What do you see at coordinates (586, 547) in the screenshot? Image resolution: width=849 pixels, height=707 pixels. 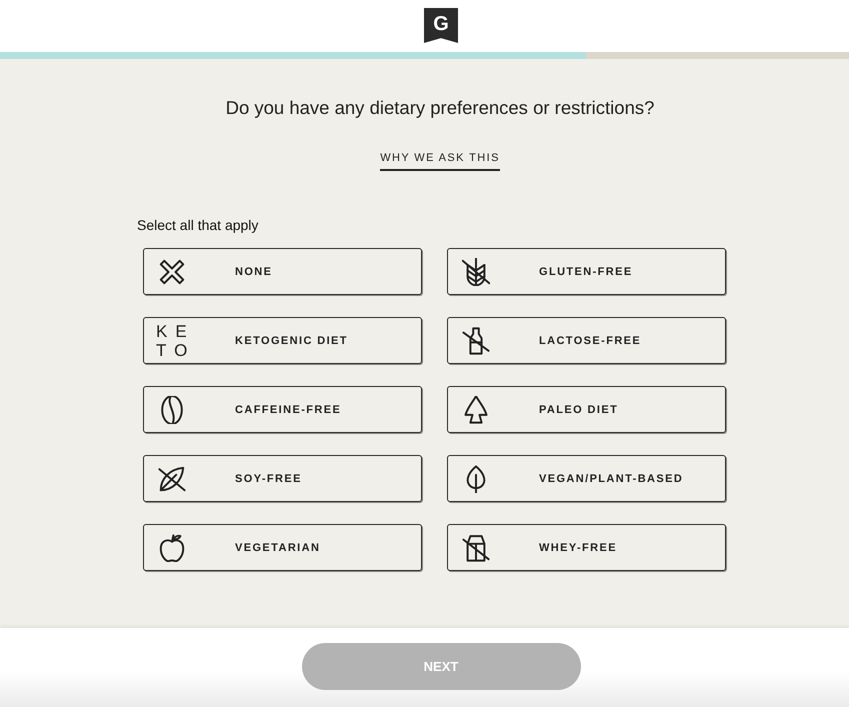 I see `option-button: WHEY-FREE` at bounding box center [586, 547].